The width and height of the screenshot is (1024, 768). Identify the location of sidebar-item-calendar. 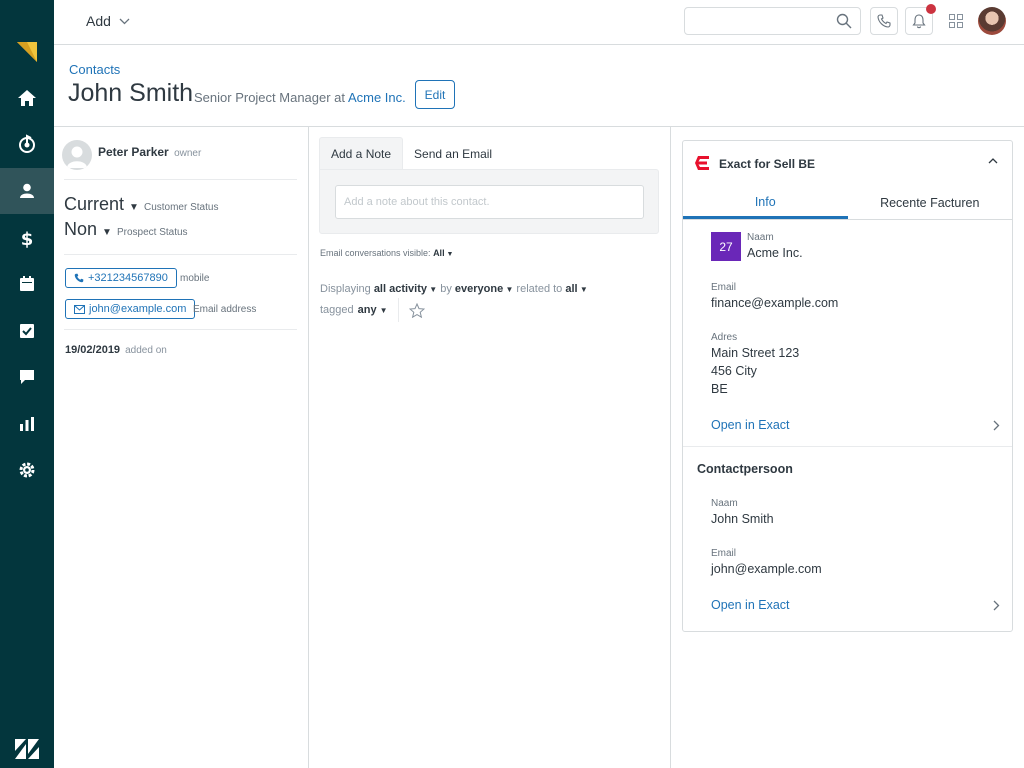
(27, 284).